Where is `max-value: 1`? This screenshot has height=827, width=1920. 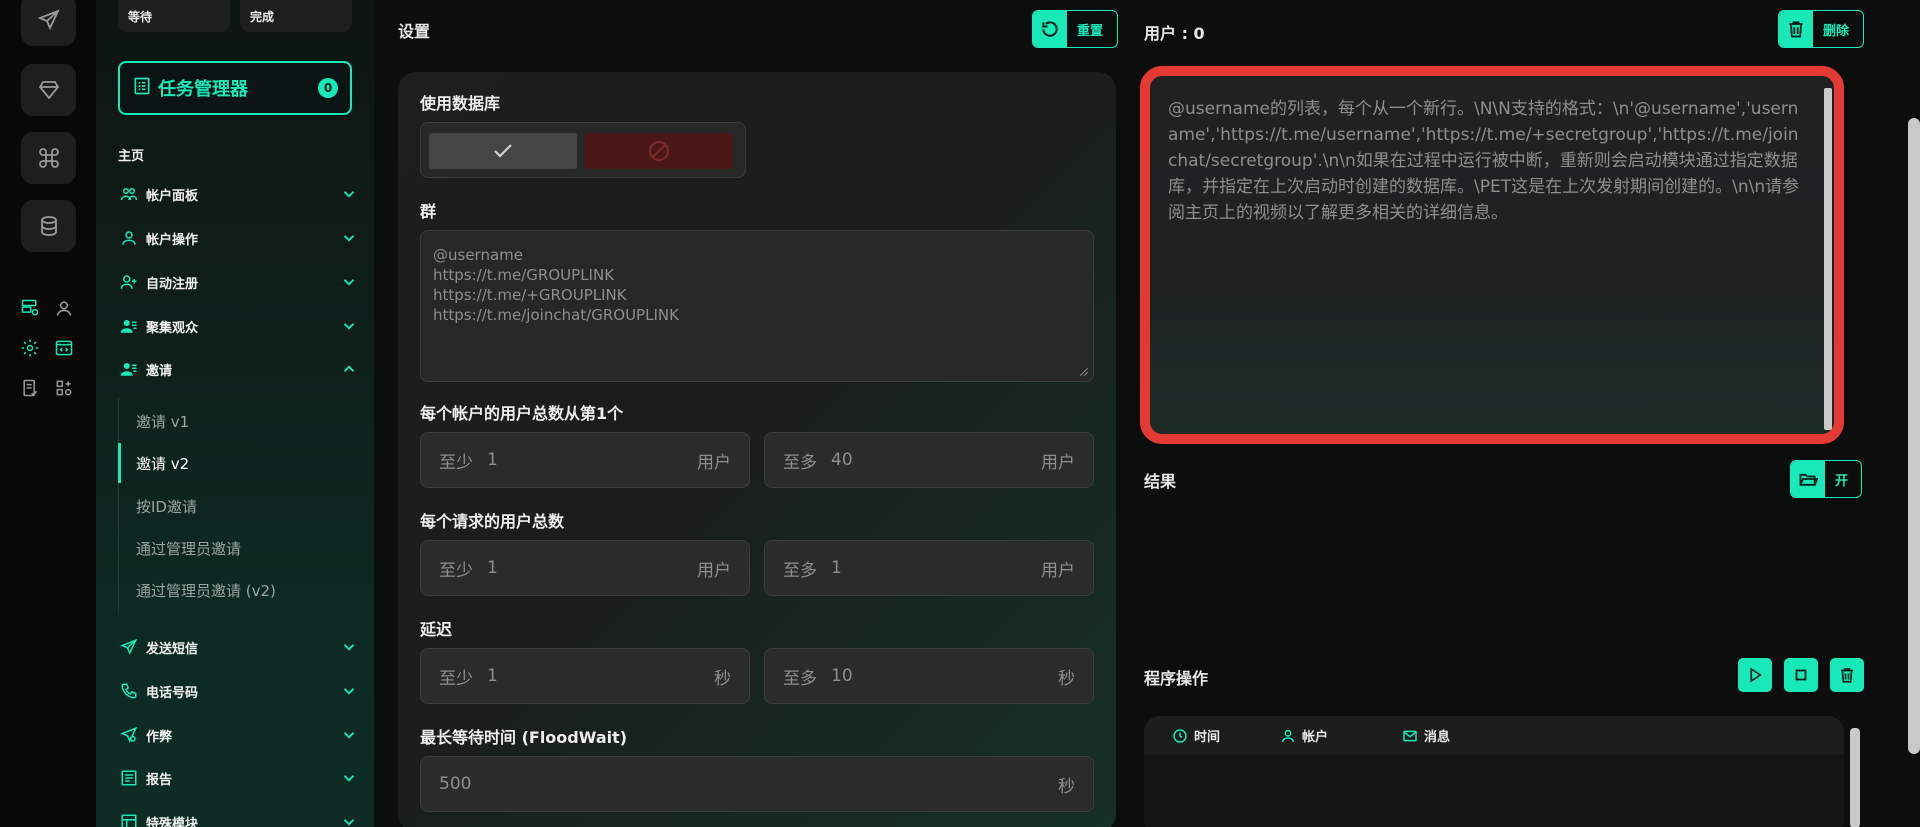 max-value: 1 is located at coordinates (836, 568).